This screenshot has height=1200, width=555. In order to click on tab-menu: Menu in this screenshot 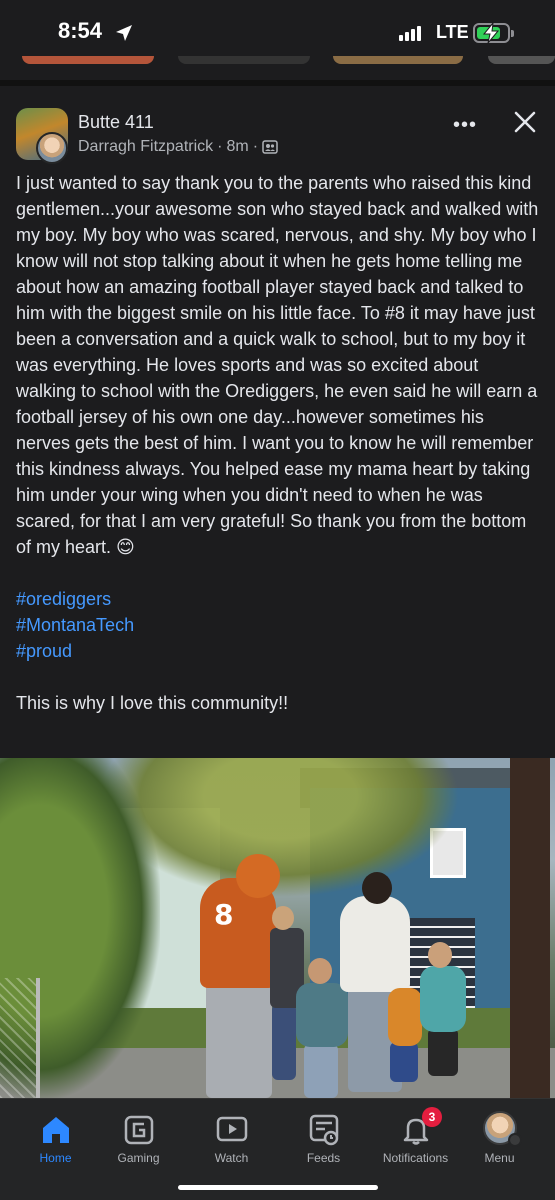, I will do `click(499, 1139)`.